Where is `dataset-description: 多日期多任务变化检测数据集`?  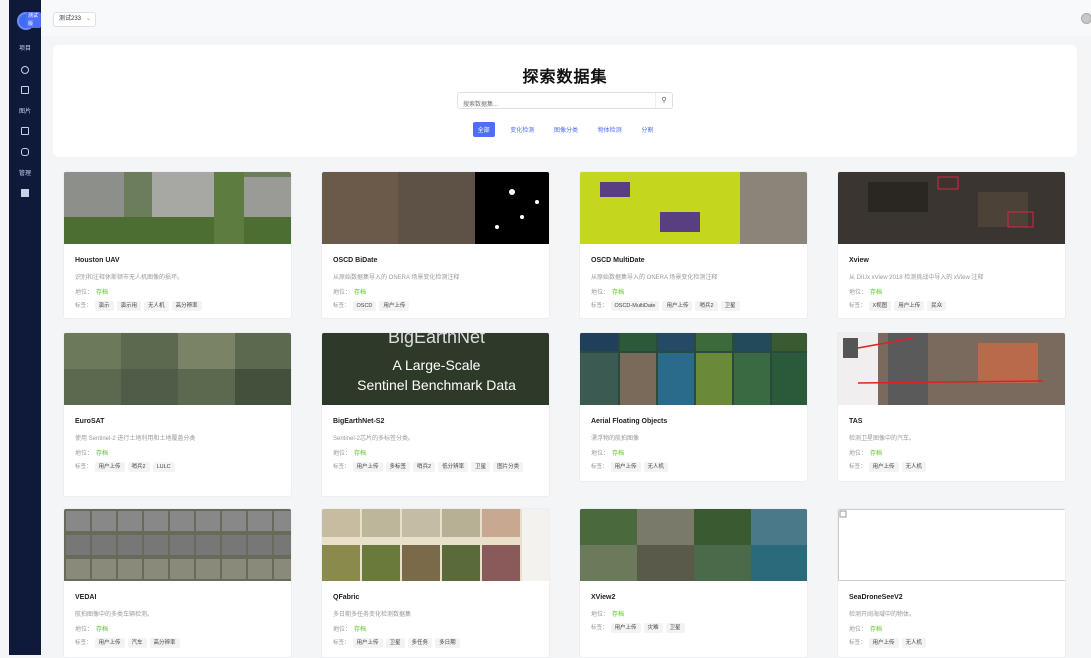
dataset-description: 多日期多任务变化检测数据集 is located at coordinates (372, 615).